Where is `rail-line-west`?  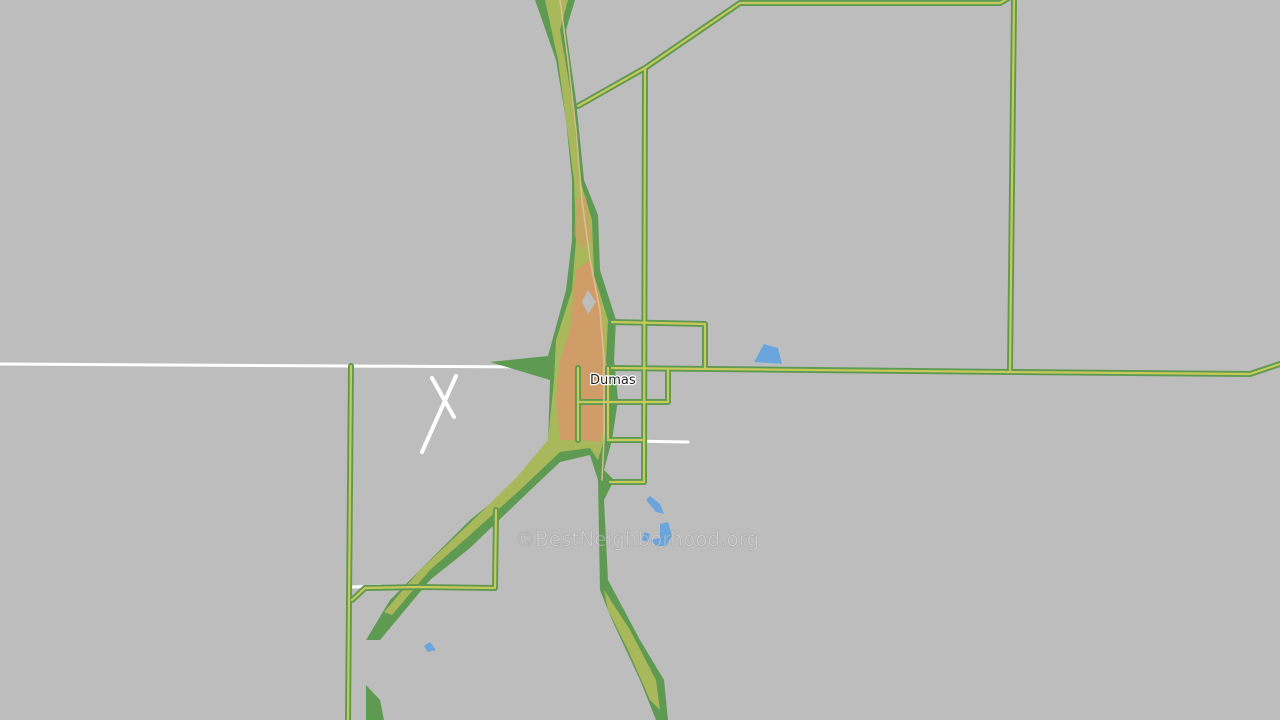
rail-line-west is located at coordinates (261, 365).